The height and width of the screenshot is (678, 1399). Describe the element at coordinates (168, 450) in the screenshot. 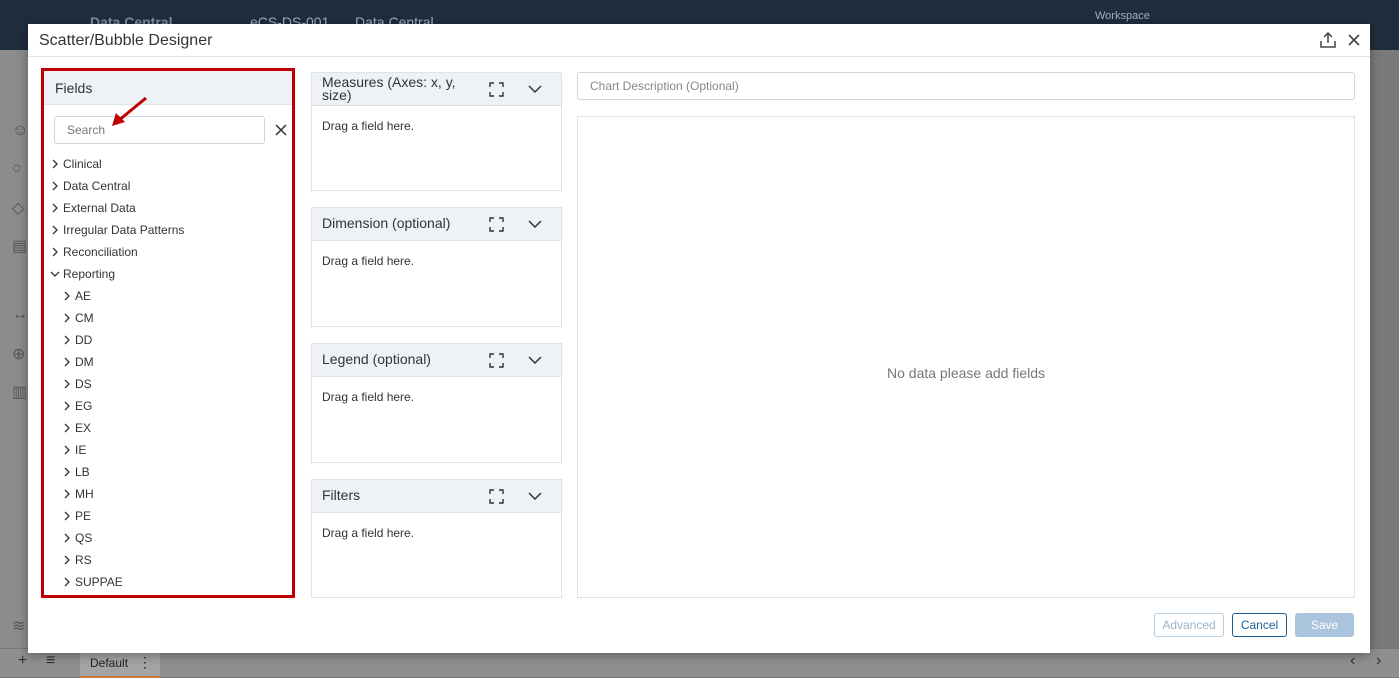

I see `tree-node-ie: IE` at that location.